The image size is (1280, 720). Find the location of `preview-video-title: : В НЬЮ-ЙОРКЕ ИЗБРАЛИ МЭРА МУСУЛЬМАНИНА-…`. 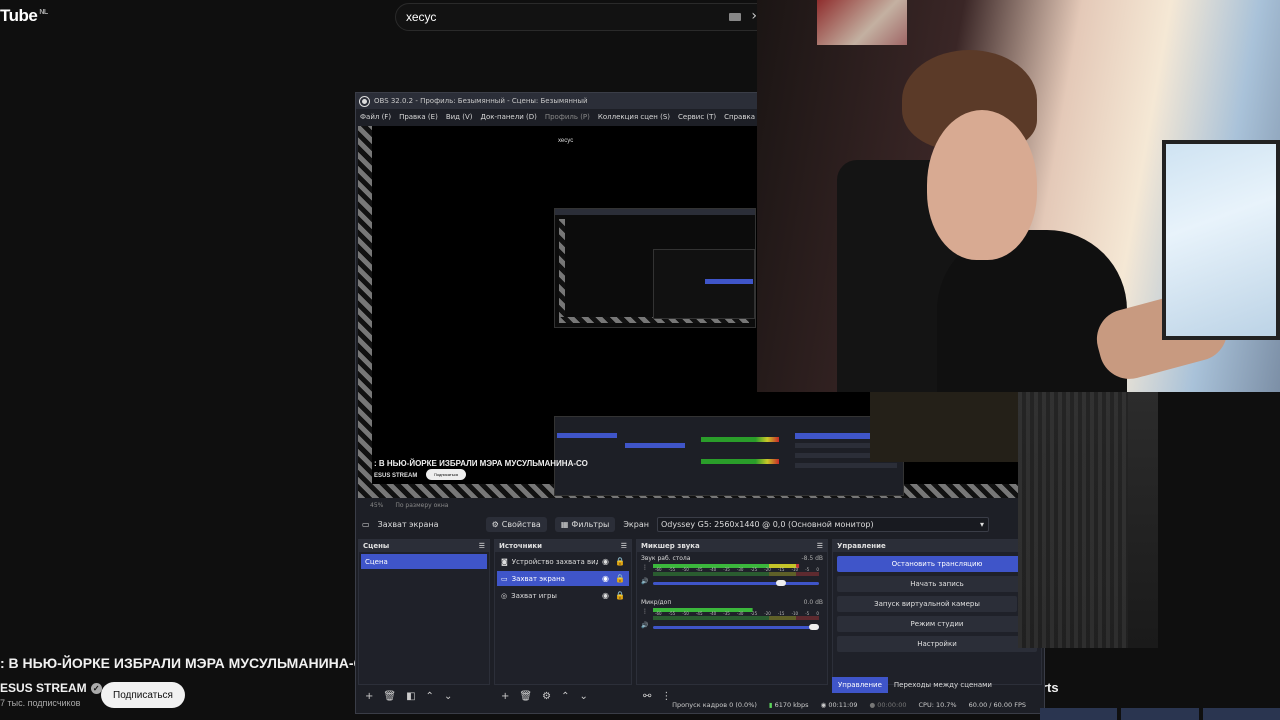

preview-video-title: : В НЬЮ-ЙОРКЕ ИЗБРАЛИ МЭРА МУСУЛЬМАНИНА-… is located at coordinates (481, 463).